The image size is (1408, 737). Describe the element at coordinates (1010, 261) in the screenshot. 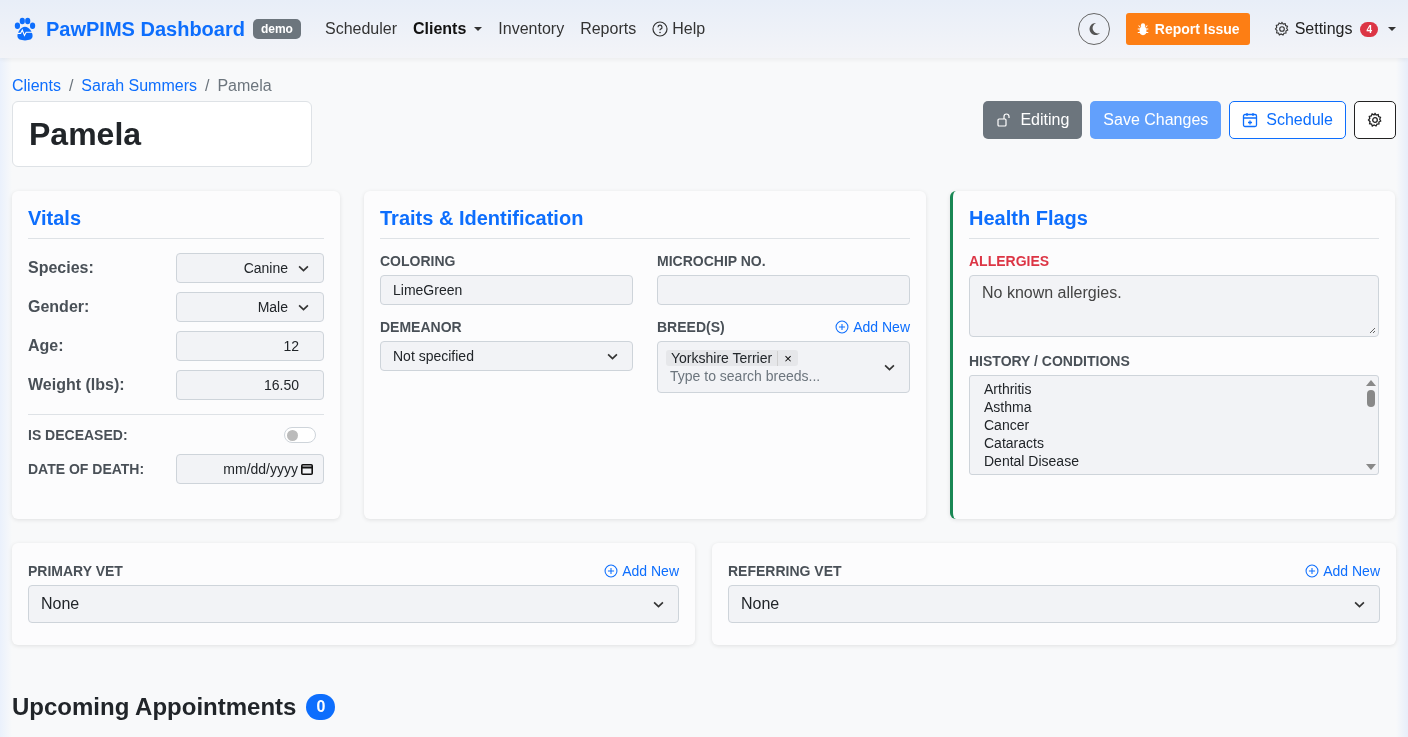

I see `field-label: ALLERGIES` at that location.